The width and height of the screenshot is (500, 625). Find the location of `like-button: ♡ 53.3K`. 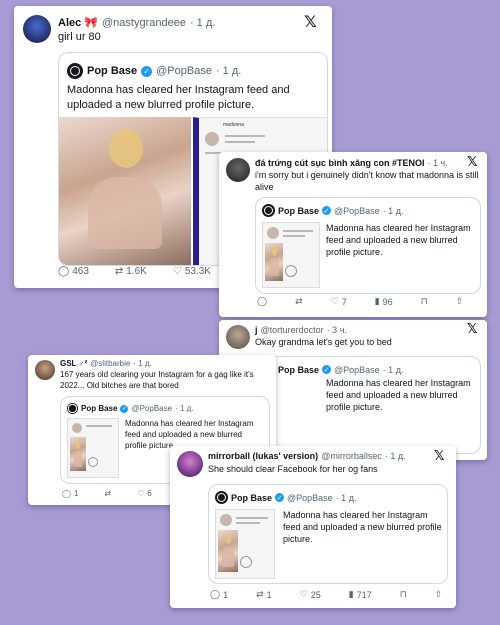

like-button: ♡ 53.3K is located at coordinates (192, 271).